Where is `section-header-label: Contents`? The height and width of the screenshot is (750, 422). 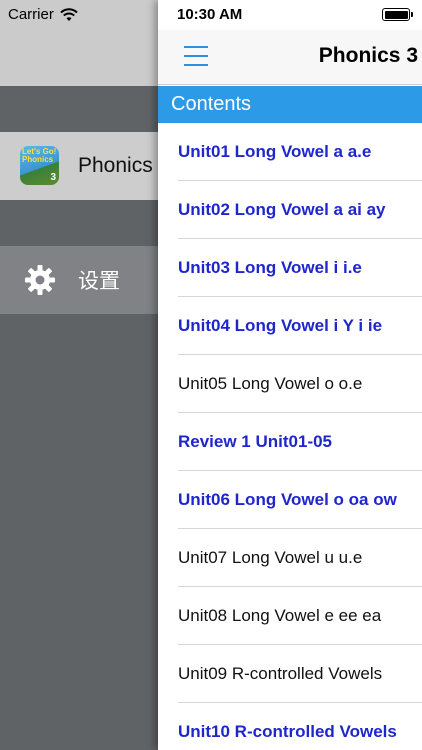
section-header-label: Contents is located at coordinates (211, 104).